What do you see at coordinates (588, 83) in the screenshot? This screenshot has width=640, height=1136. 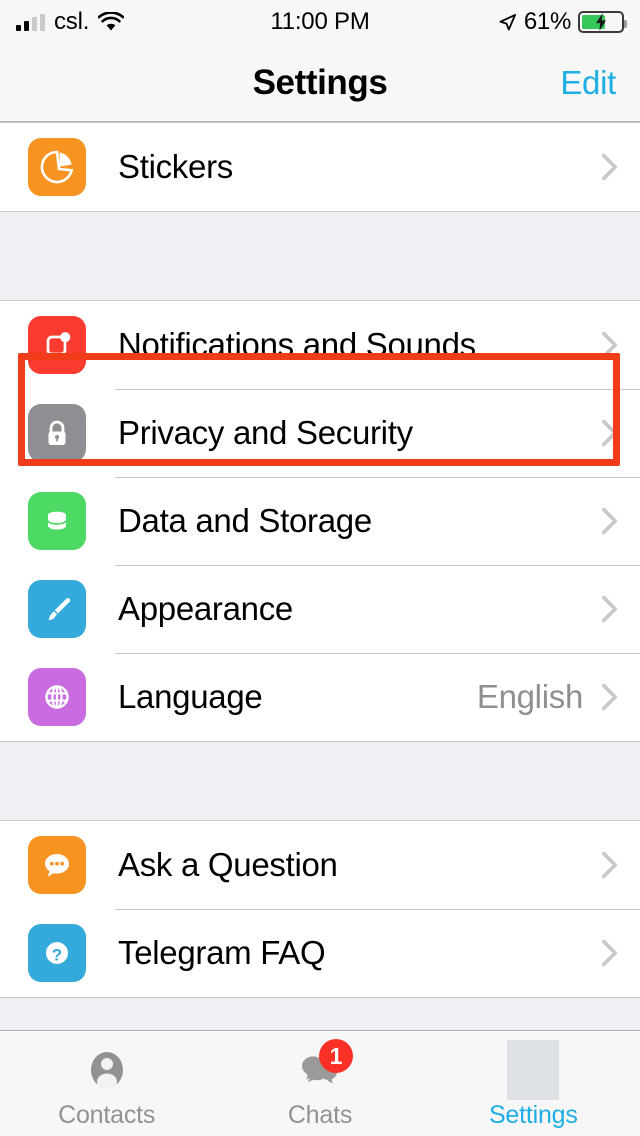 I see `edit-button: Edit` at bounding box center [588, 83].